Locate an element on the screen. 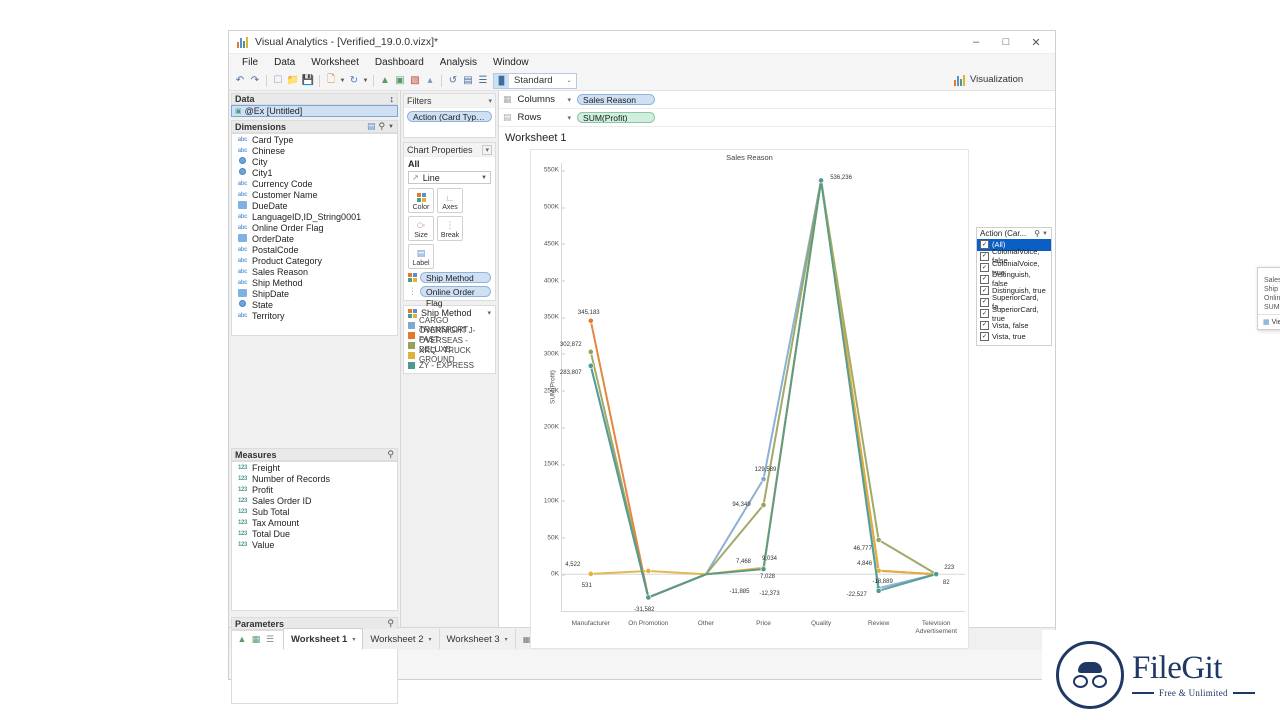 The height and width of the screenshot is (720, 1280). menu-analysis: Analysis is located at coordinates (458, 62).